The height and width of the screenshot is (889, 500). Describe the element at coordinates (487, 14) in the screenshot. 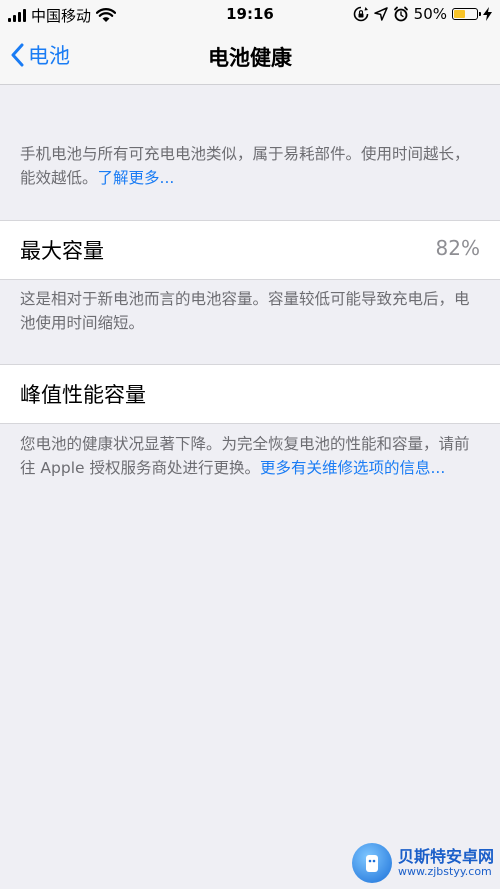

I see `charging-bolt-icon` at that location.